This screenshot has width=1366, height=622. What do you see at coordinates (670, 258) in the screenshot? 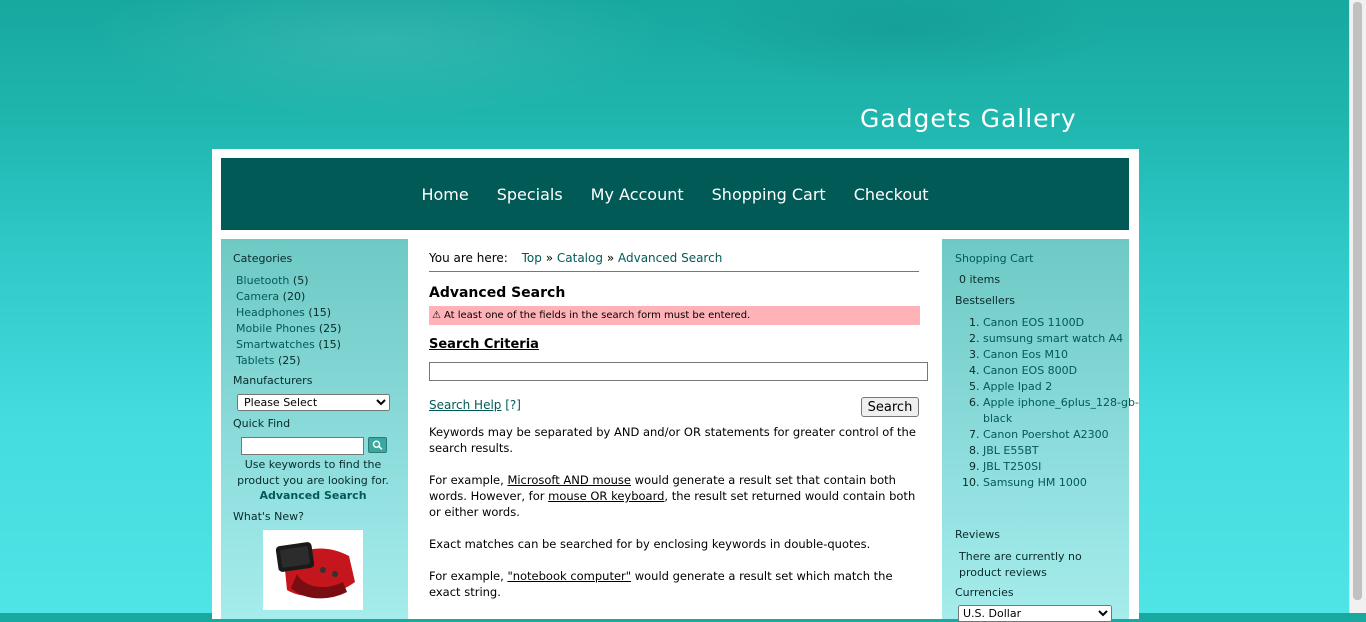
I see `breadcrumb-advanced-search: Advanced Search` at bounding box center [670, 258].